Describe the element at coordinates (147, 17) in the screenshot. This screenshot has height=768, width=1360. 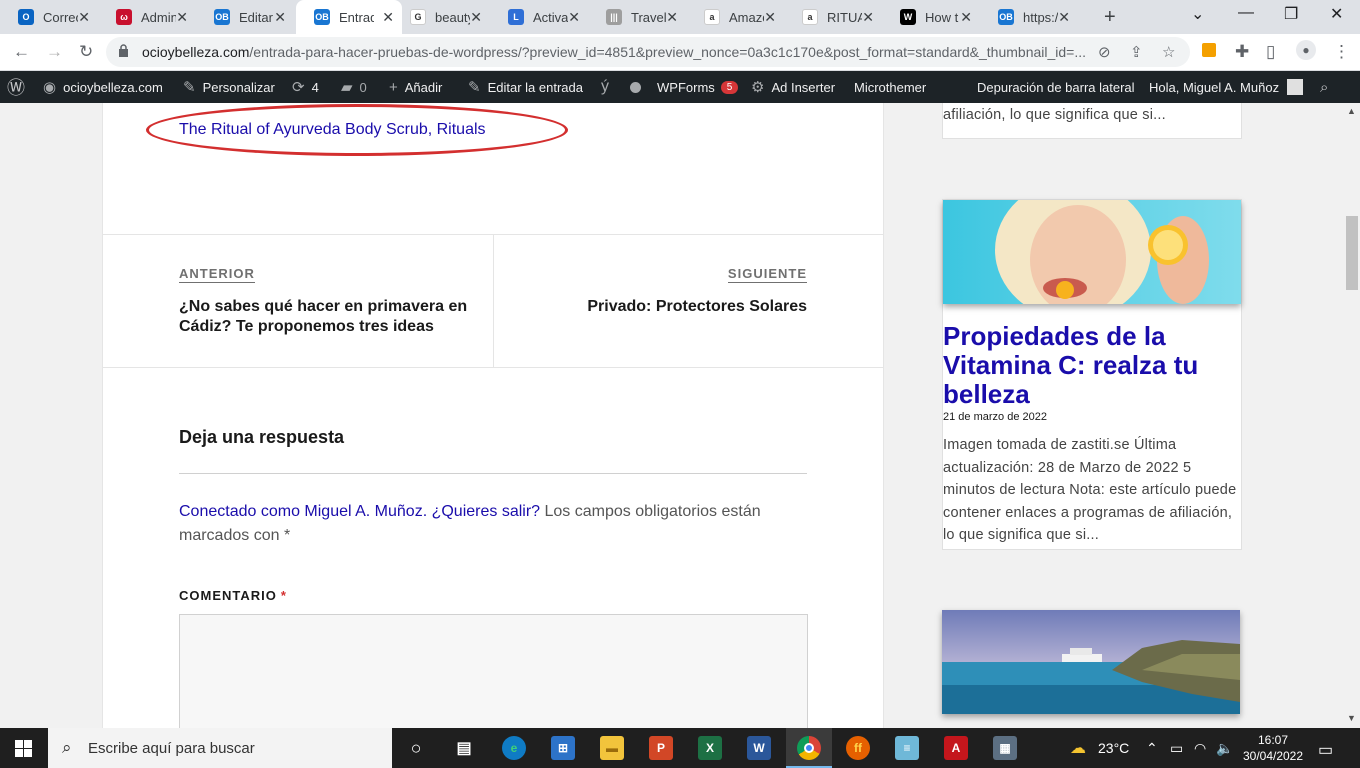
I see `browser-tab: ω Admin ✕` at that location.